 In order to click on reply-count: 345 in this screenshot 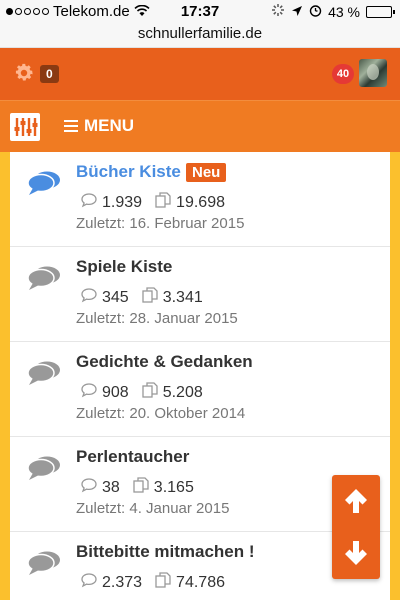, I will do `click(115, 297)`.